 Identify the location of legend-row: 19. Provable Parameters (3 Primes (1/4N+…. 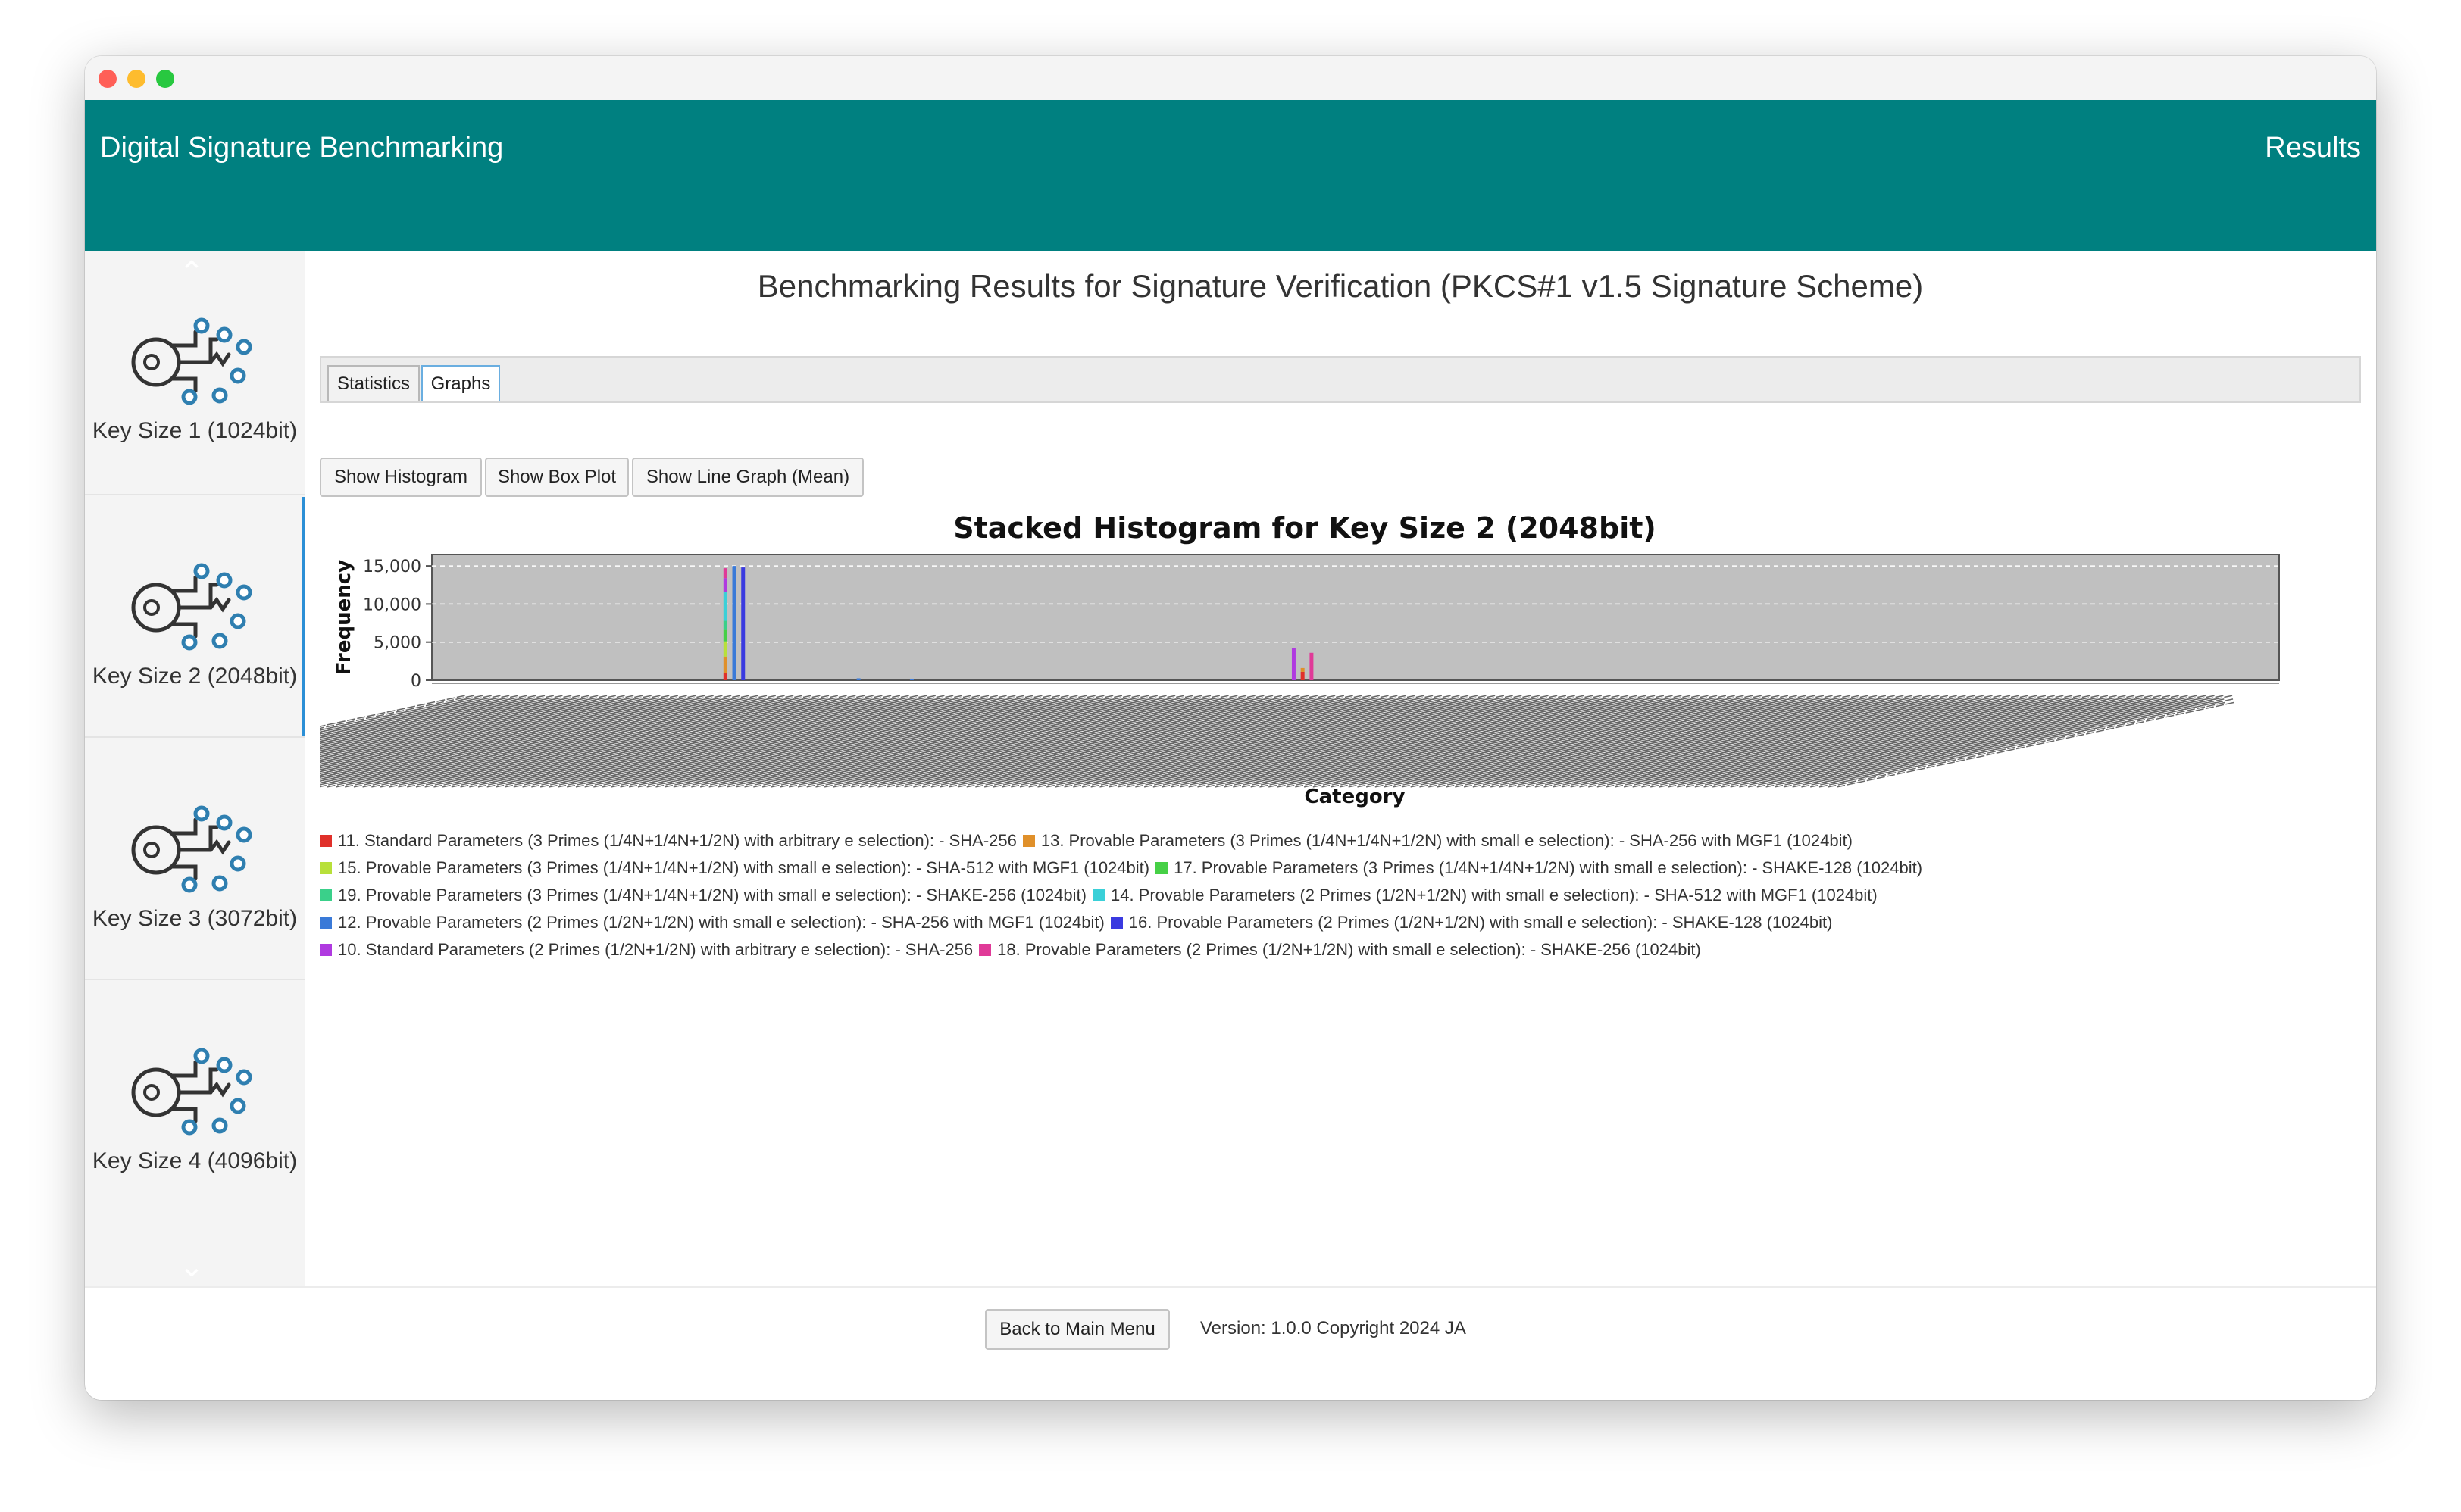
(1341, 895).